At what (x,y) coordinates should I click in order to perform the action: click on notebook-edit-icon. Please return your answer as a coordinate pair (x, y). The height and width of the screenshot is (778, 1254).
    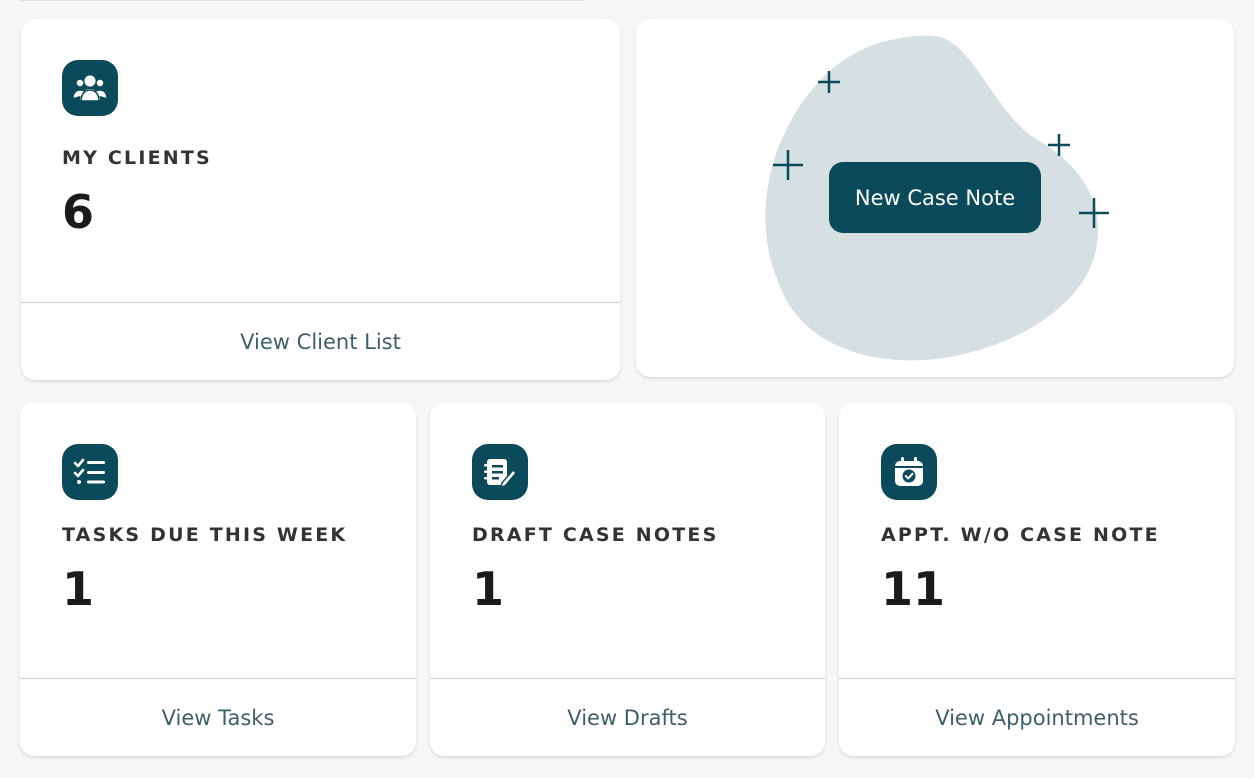
    Looking at the image, I should click on (500, 472).